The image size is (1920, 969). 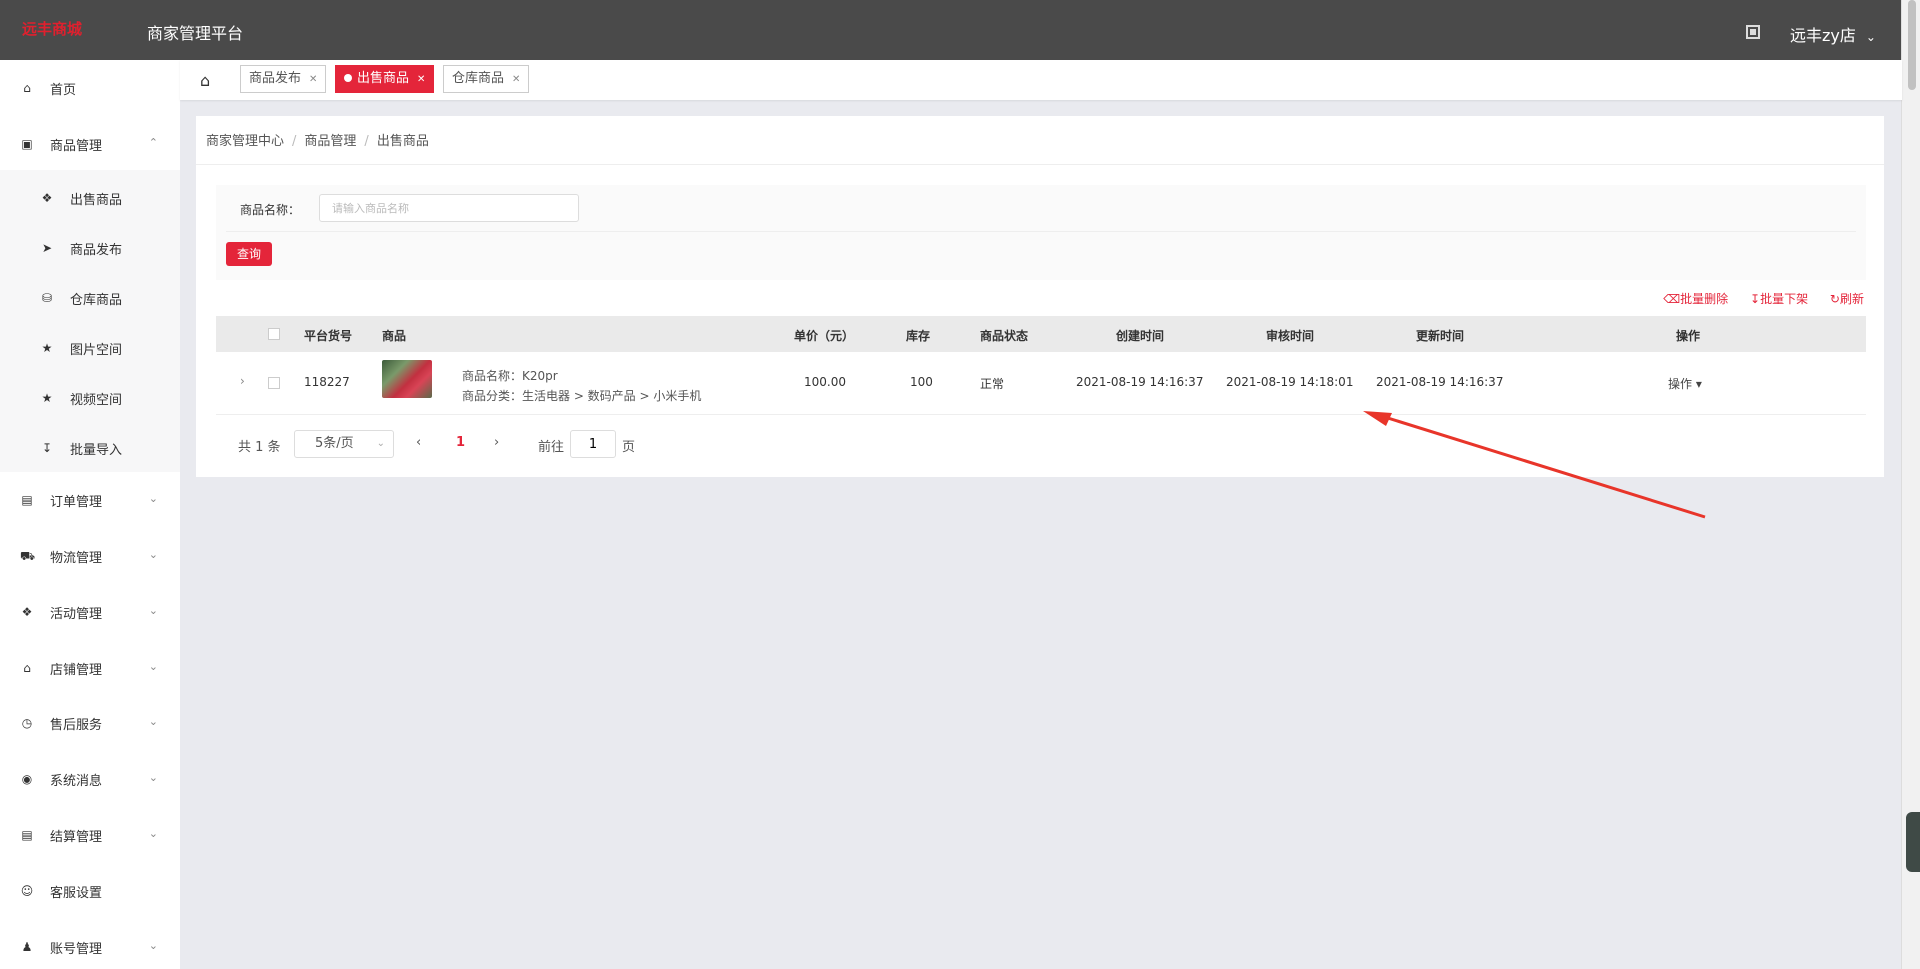 What do you see at coordinates (249, 254) in the screenshot?
I see `query-button: 查询` at bounding box center [249, 254].